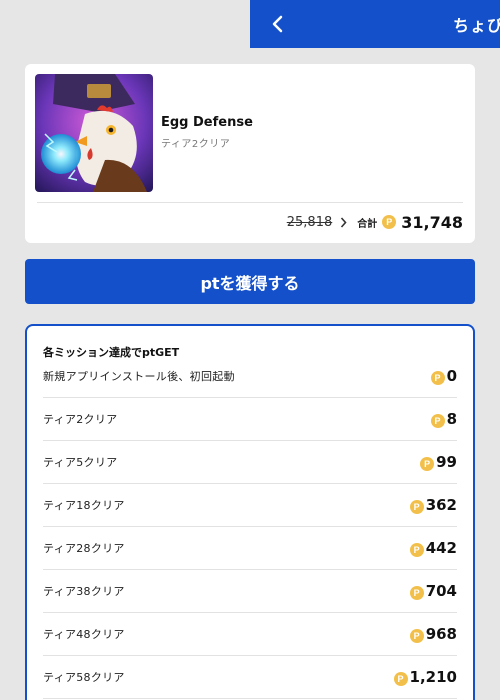 Image resolution: width=500 pixels, height=700 pixels. Describe the element at coordinates (441, 505) in the screenshot. I see `mission-points: 362` at that location.